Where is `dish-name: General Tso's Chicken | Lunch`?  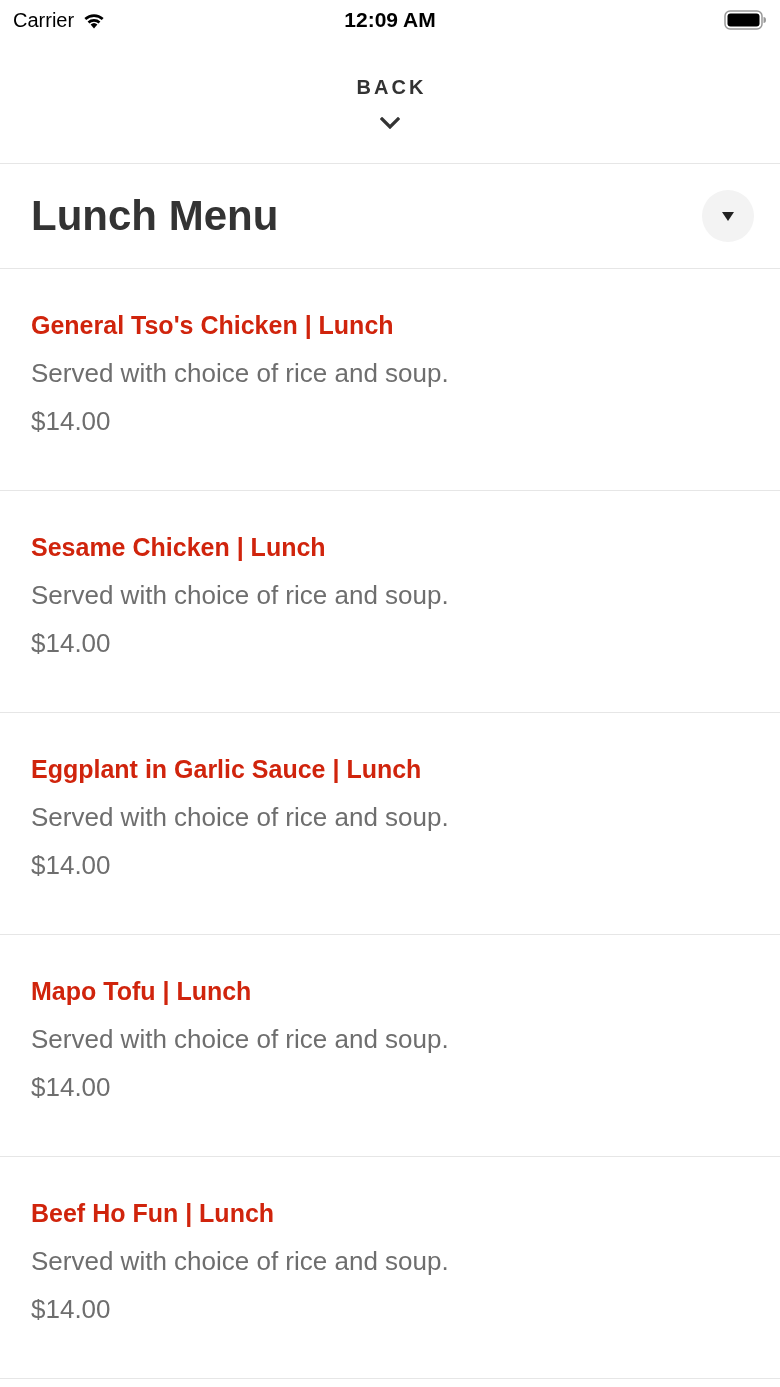
dish-name: General Tso's Chicken | Lunch is located at coordinates (213, 325).